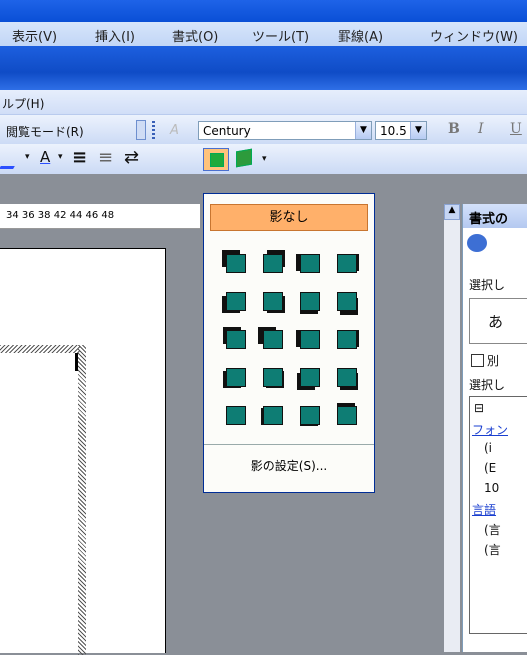 The width and height of the screenshot is (527, 655). What do you see at coordinates (477, 360) in the screenshot?
I see `checkbox` at bounding box center [477, 360].